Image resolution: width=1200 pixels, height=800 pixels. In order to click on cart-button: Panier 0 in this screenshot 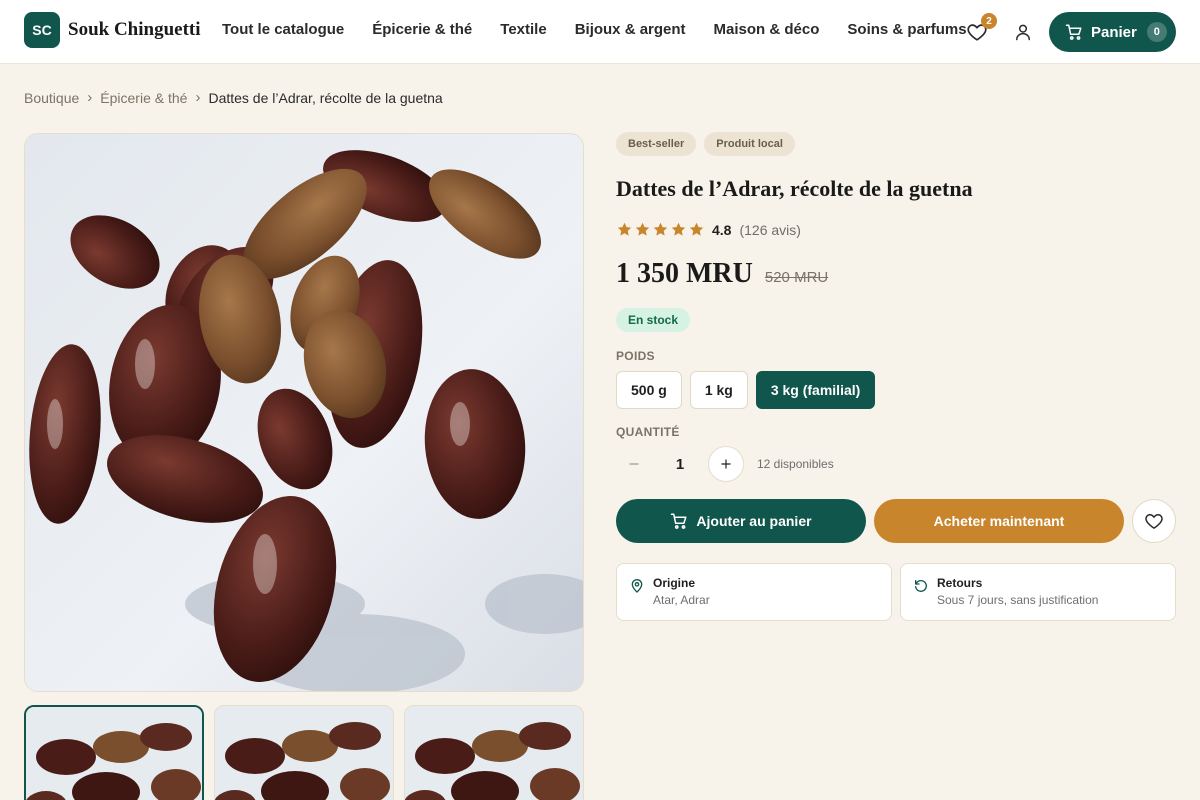, I will do `click(1112, 32)`.